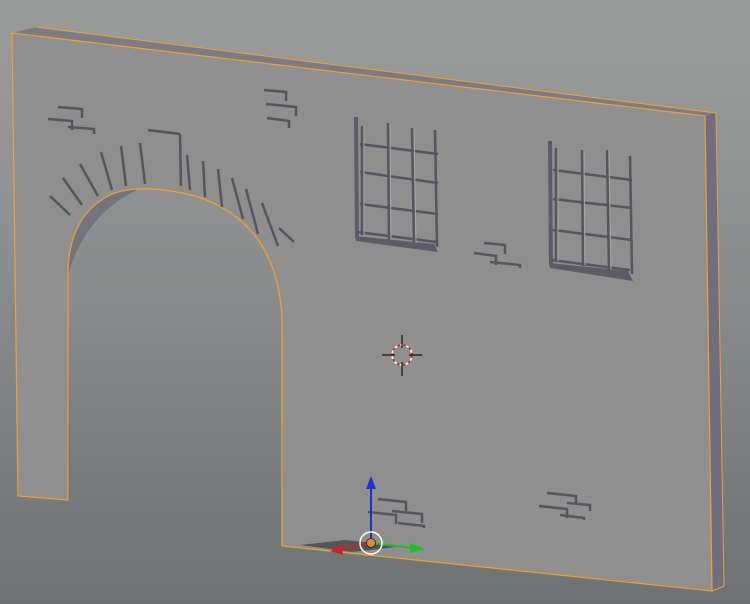  Describe the element at coordinates (371, 543) in the screenshot. I see `gizmo-pivot` at that location.